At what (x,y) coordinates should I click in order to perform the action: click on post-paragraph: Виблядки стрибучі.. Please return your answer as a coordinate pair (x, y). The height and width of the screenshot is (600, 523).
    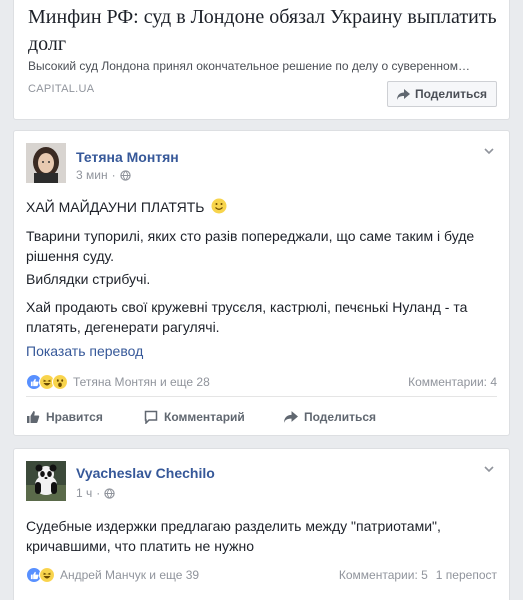
    Looking at the image, I should click on (88, 279).